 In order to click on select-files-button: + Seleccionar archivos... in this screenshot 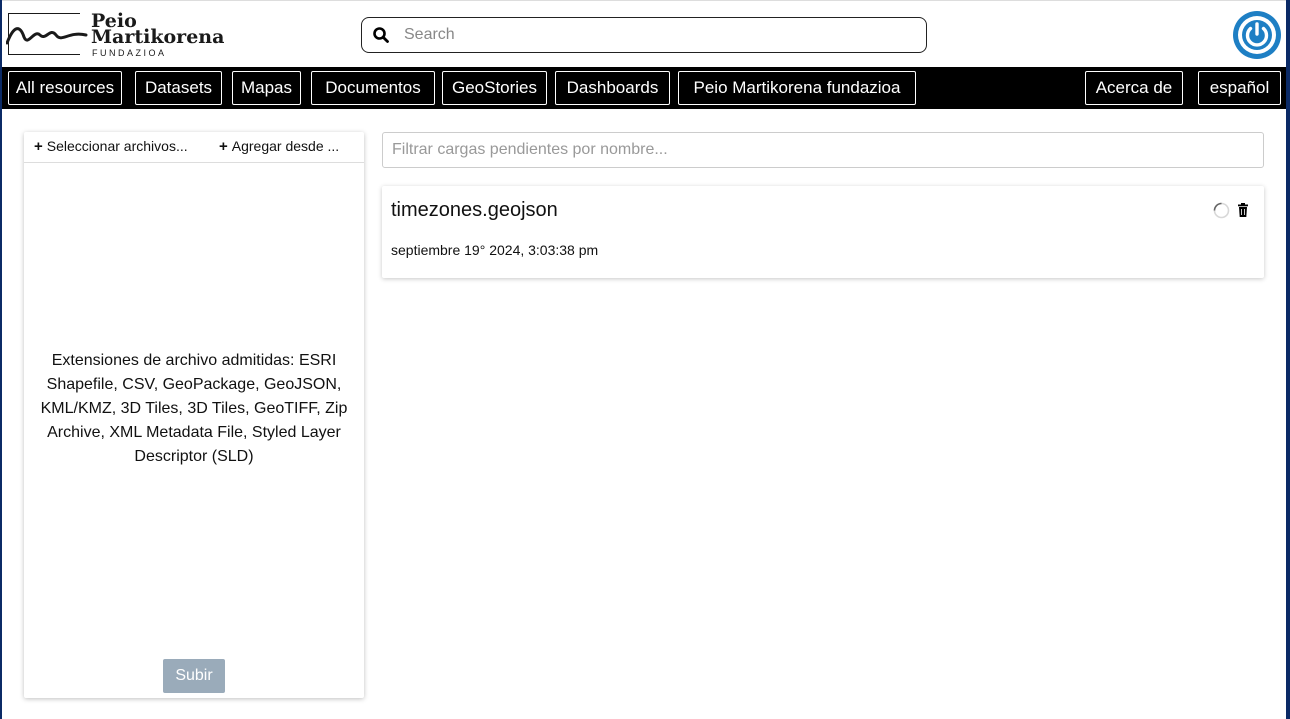, I will do `click(119, 146)`.